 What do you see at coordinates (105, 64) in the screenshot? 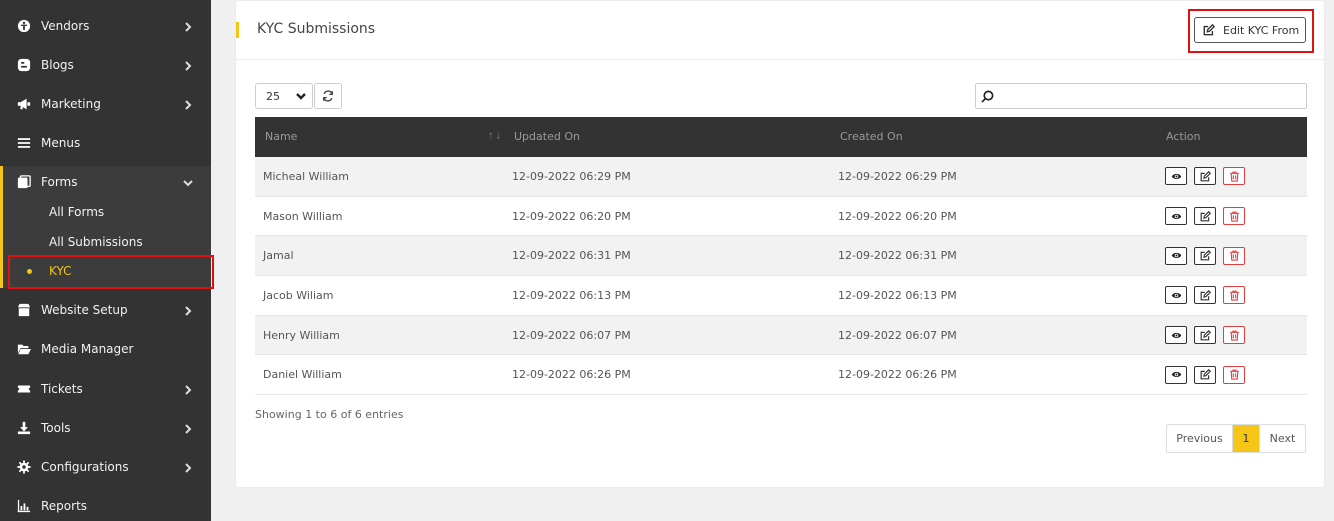
I see `sidebar-item-blogs: Blogs` at bounding box center [105, 64].